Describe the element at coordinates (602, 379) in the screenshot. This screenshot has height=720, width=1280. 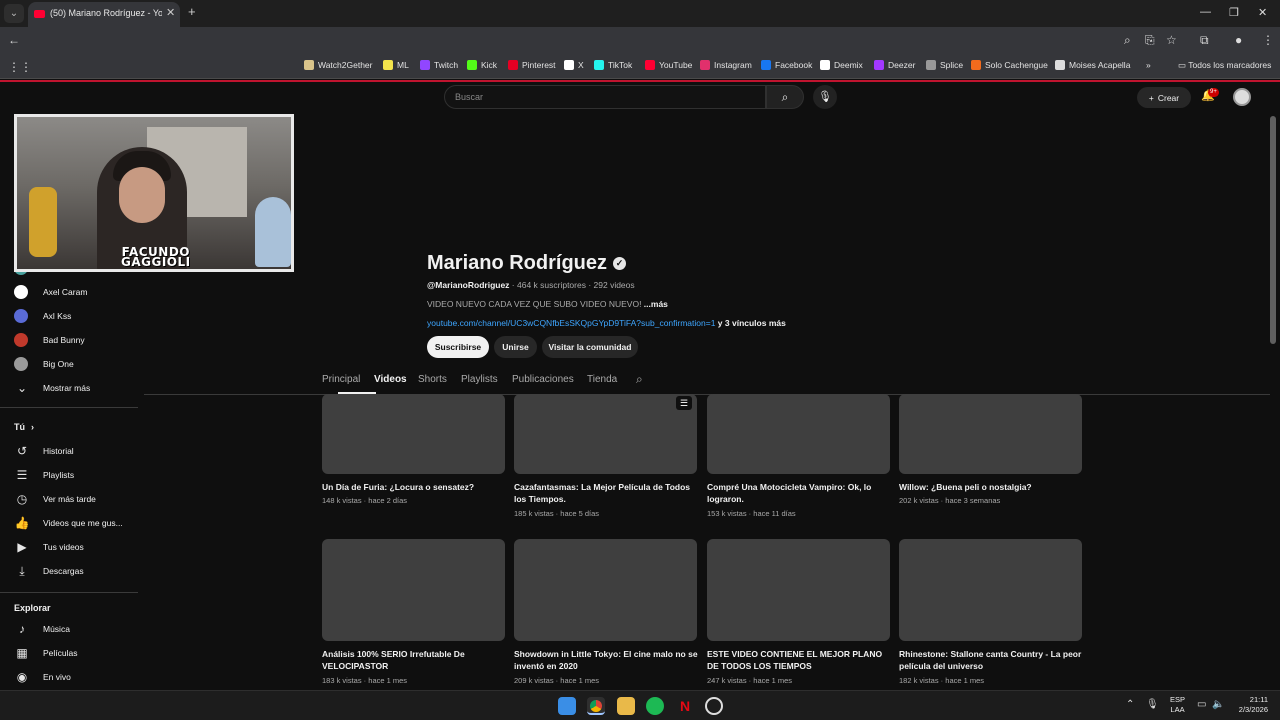
I see `tab-tienda: Tienda` at that location.